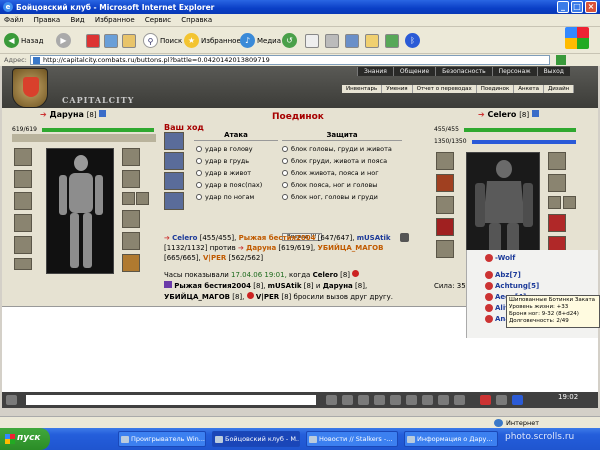 This screenshot has width=600, height=450. What do you see at coordinates (131, 157) in the screenshot?
I see `earrings-slot` at bounding box center [131, 157].